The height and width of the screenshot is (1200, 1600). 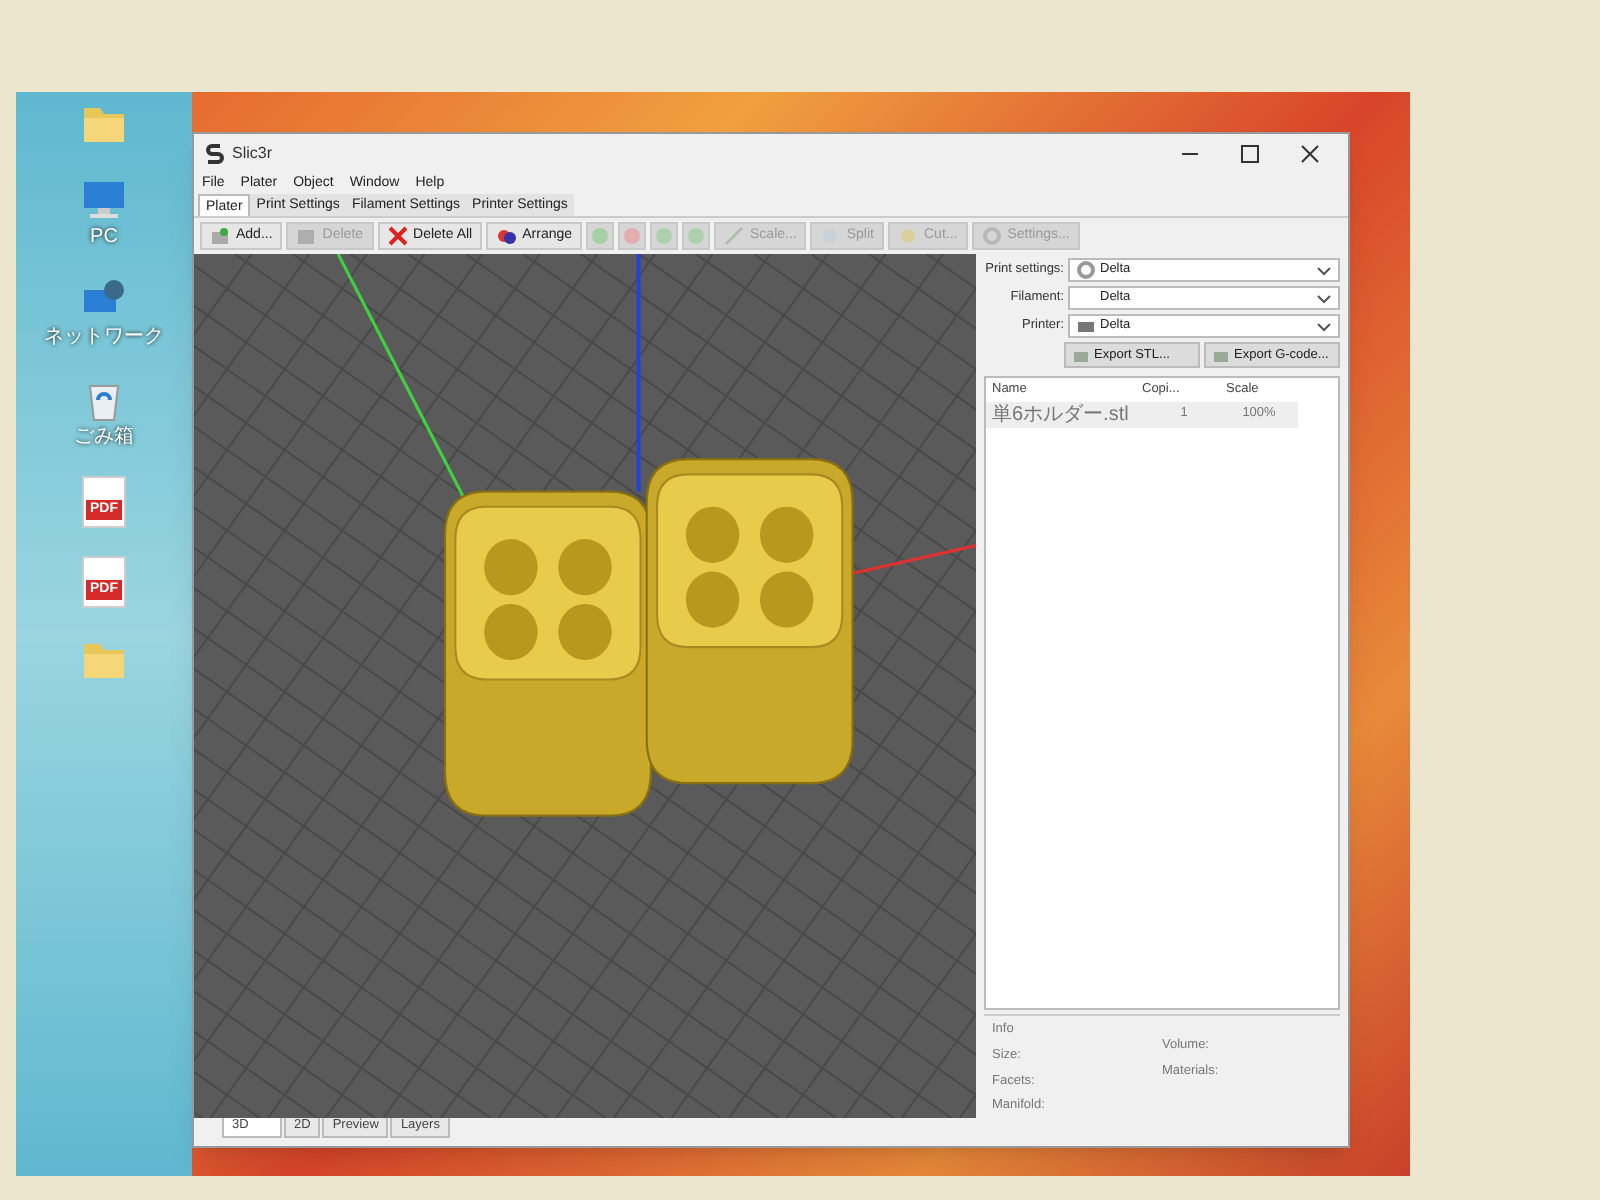 What do you see at coordinates (252, 154) in the screenshot?
I see `window-title: Slic3r` at bounding box center [252, 154].